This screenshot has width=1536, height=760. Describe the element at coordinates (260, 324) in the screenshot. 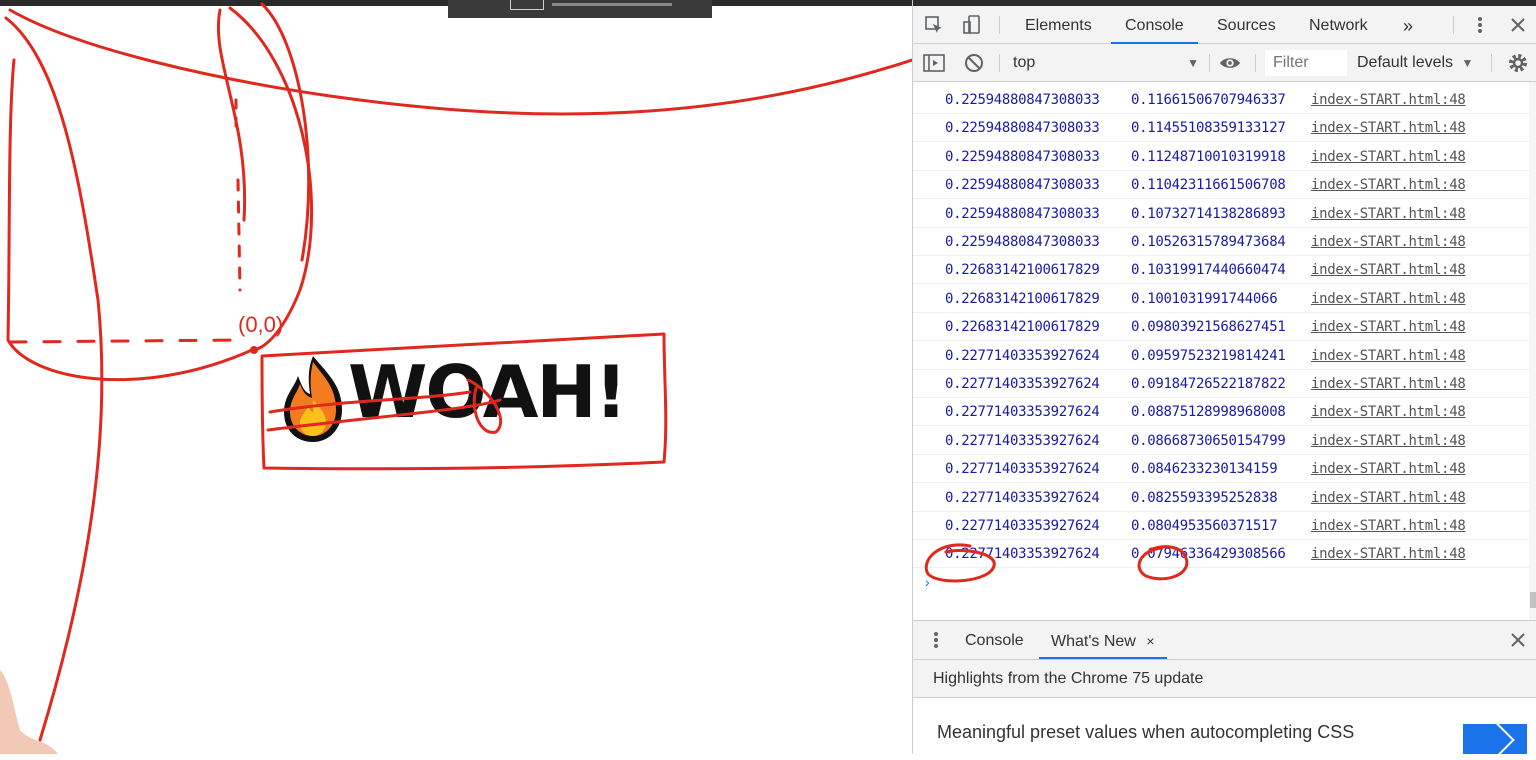

I see `sketch-origin-label: (0,0)` at that location.